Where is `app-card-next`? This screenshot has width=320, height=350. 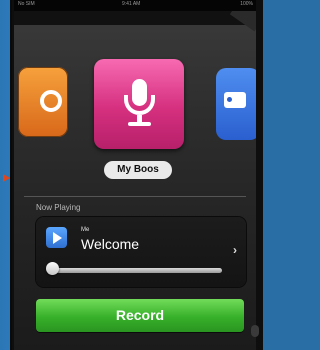 app-card-next is located at coordinates (236, 104).